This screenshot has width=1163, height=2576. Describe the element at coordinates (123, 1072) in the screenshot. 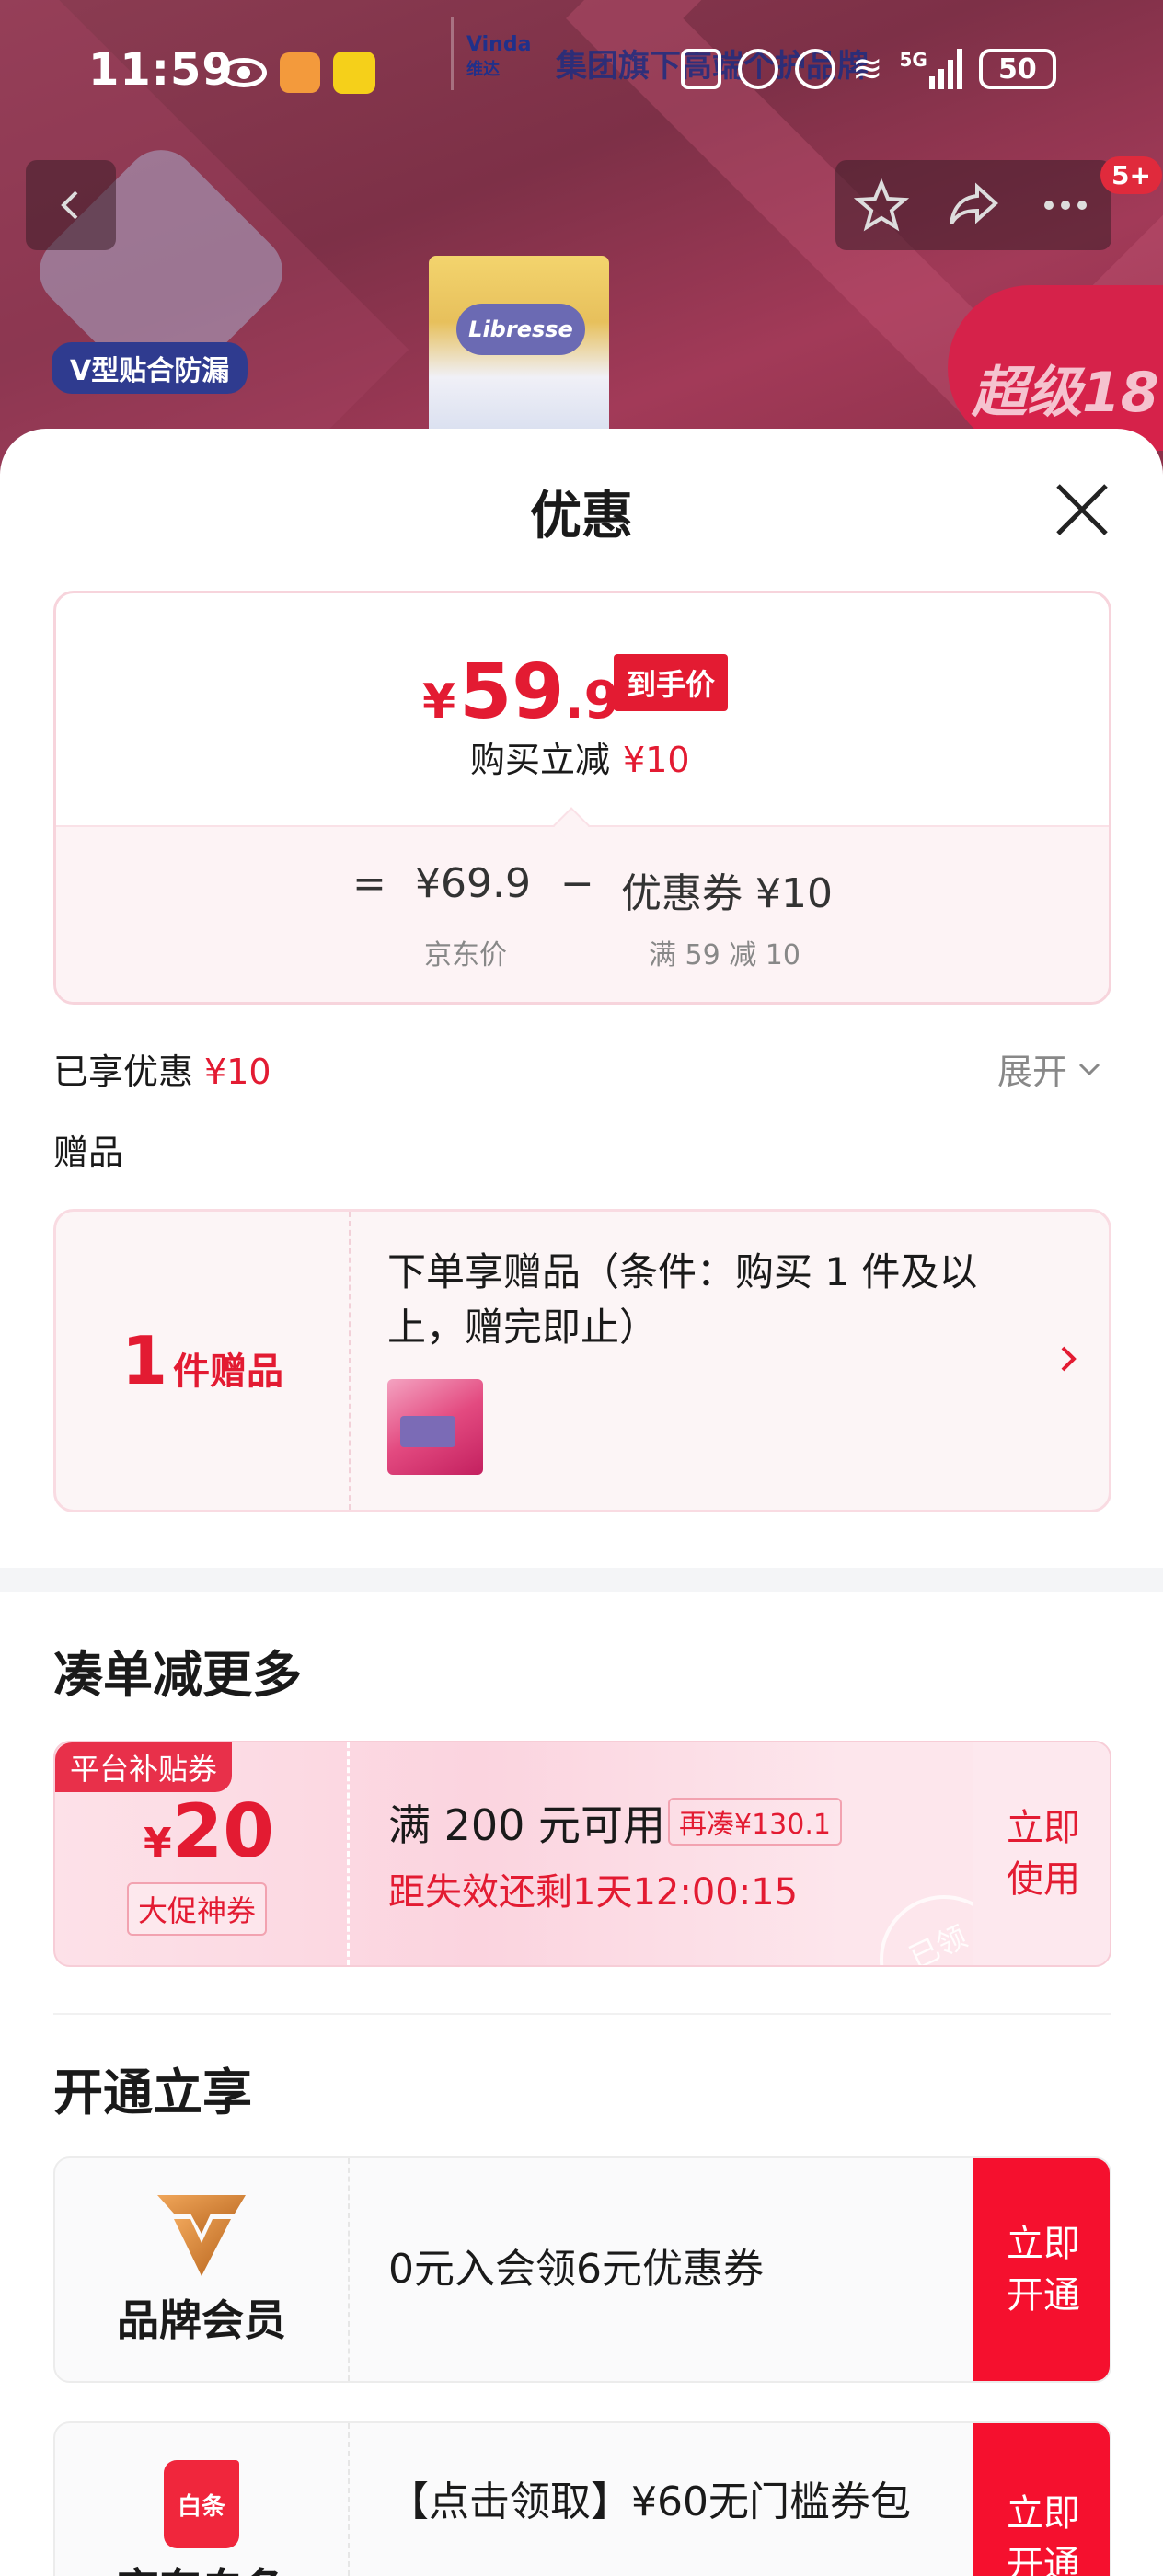

I see `enjoyed-discount-label: 已享优惠` at that location.